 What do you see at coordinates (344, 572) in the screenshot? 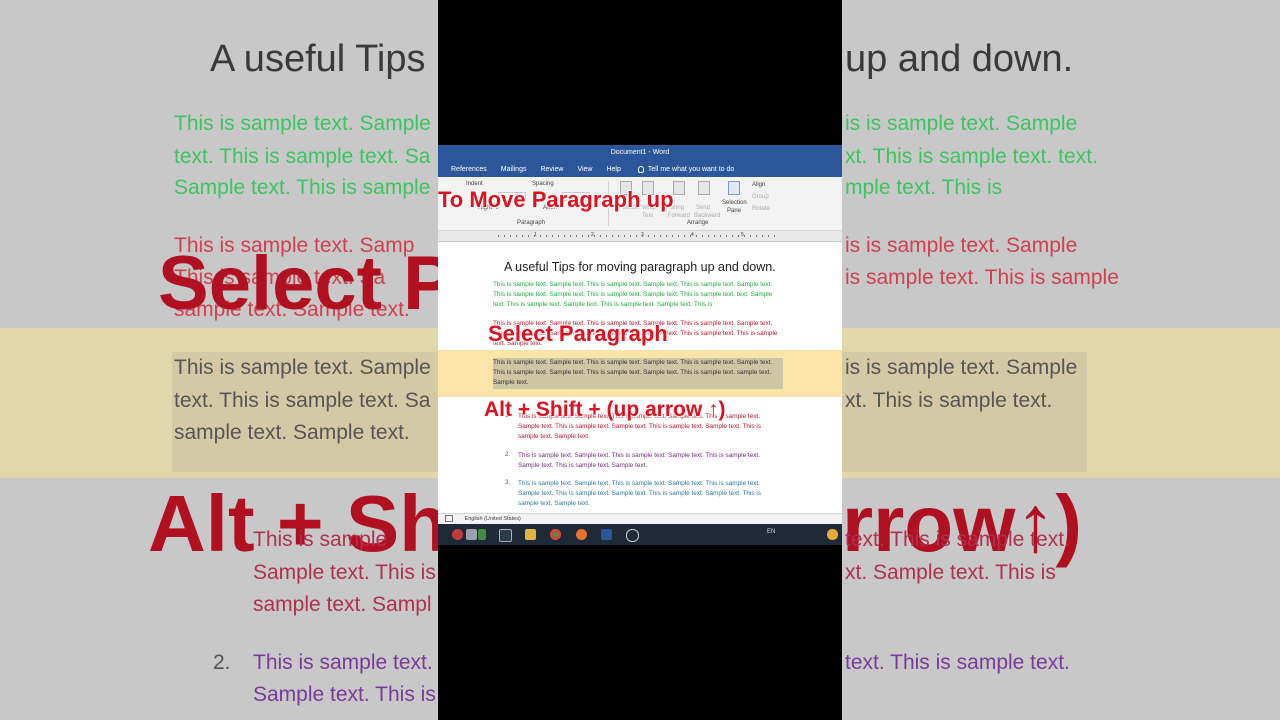
I see `bg-list-line: Sample text. This is` at bounding box center [344, 572].